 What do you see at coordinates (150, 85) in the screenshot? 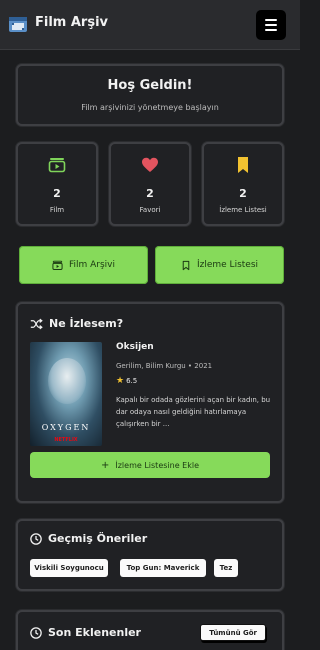
I see `welcome-title: Hoş Geldin!` at bounding box center [150, 85].